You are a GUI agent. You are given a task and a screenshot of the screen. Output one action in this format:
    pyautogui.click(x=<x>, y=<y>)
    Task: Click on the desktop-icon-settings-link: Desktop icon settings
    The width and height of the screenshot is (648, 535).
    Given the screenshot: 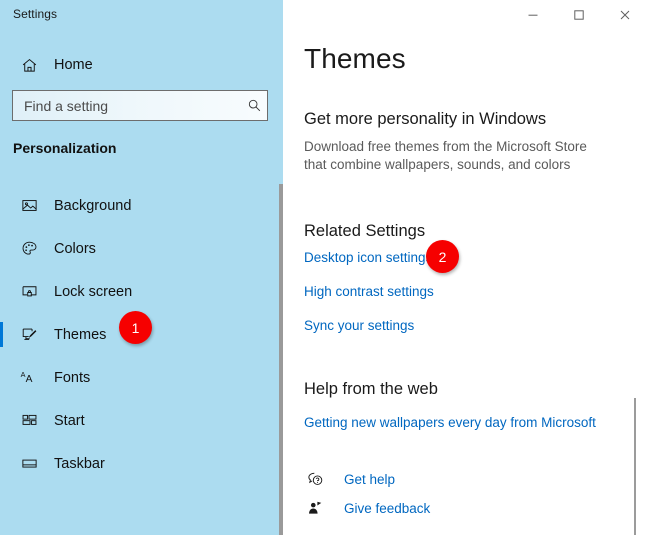 What is the action you would take?
    pyautogui.click(x=368, y=257)
    